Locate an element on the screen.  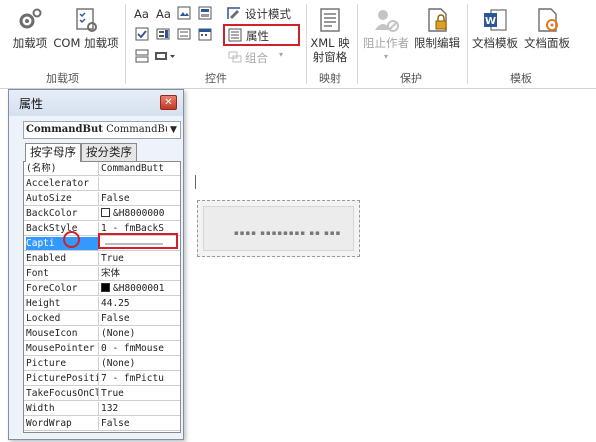
design-mode-button: 设计模式 is located at coordinates (268, 14).